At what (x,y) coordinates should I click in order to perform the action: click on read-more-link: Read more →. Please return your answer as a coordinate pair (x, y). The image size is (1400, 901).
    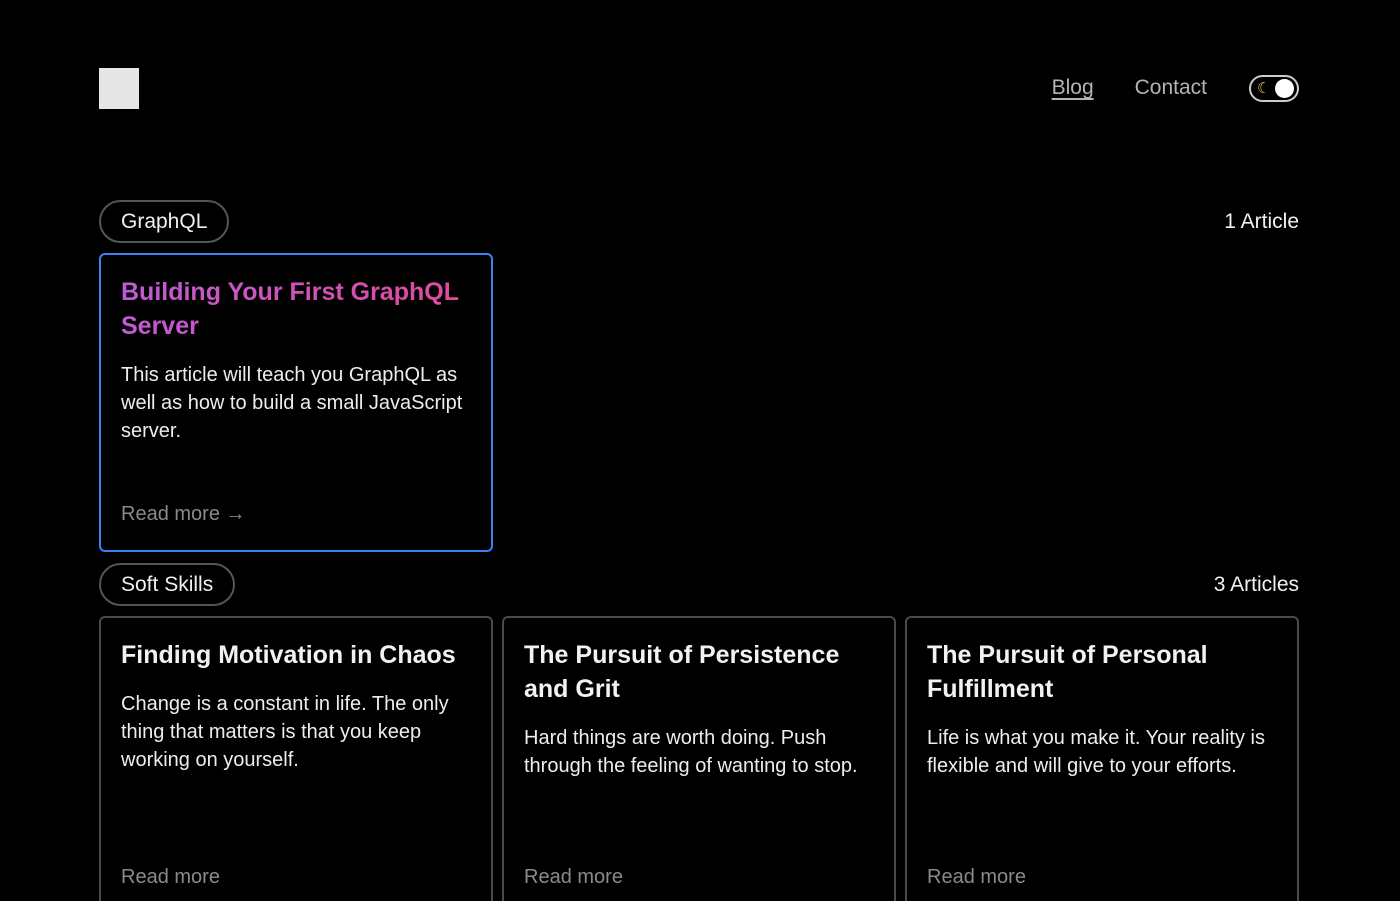
    Looking at the image, I should click on (183, 514).